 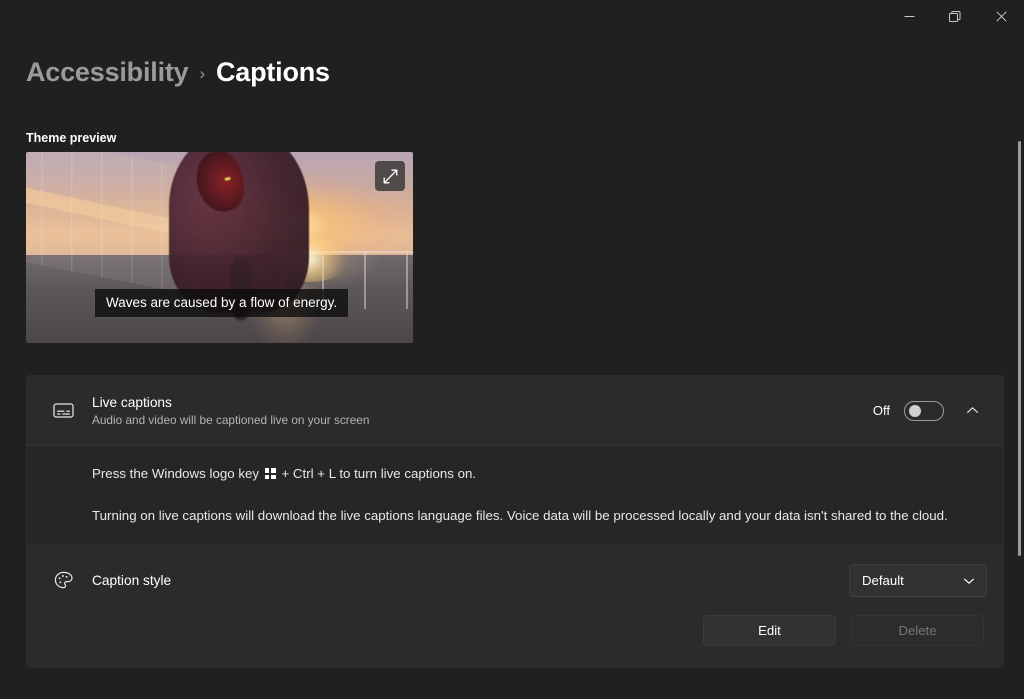 I want to click on live-captions-title: Live captions, so click(x=132, y=402).